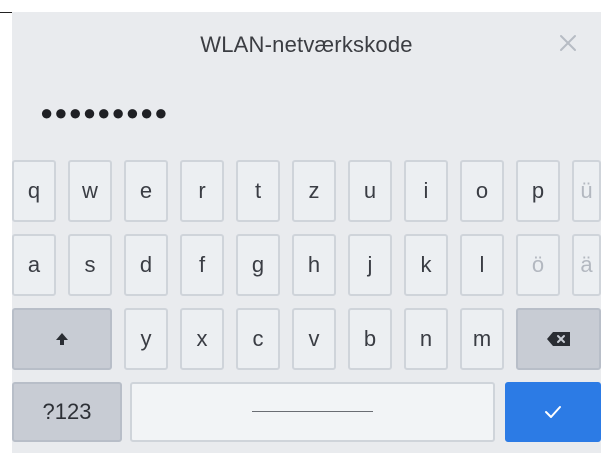  What do you see at coordinates (586, 191) in the screenshot?
I see `key-u-umlaut: ü` at bounding box center [586, 191].